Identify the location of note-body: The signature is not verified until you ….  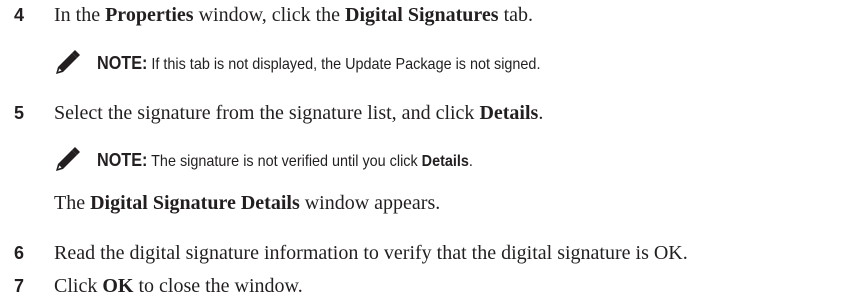
(284, 161).